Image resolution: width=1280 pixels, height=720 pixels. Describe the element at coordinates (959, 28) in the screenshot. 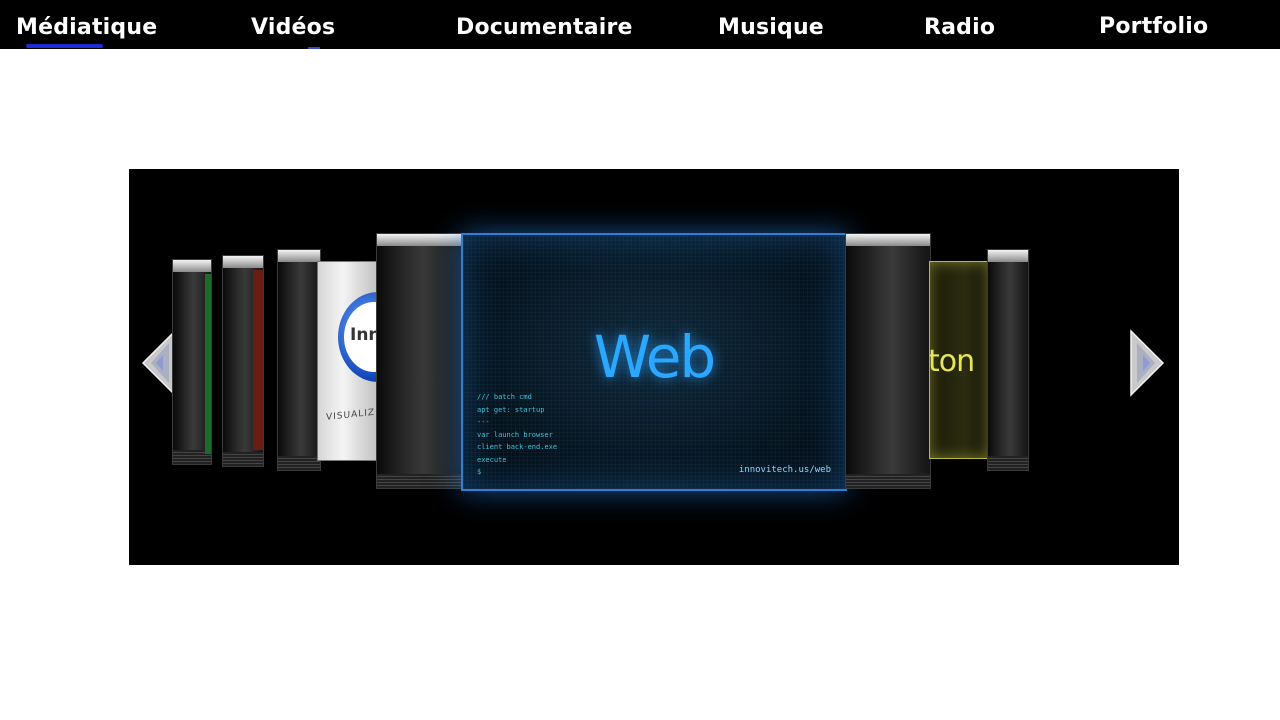

I see `nav-item-radio: Radio` at that location.